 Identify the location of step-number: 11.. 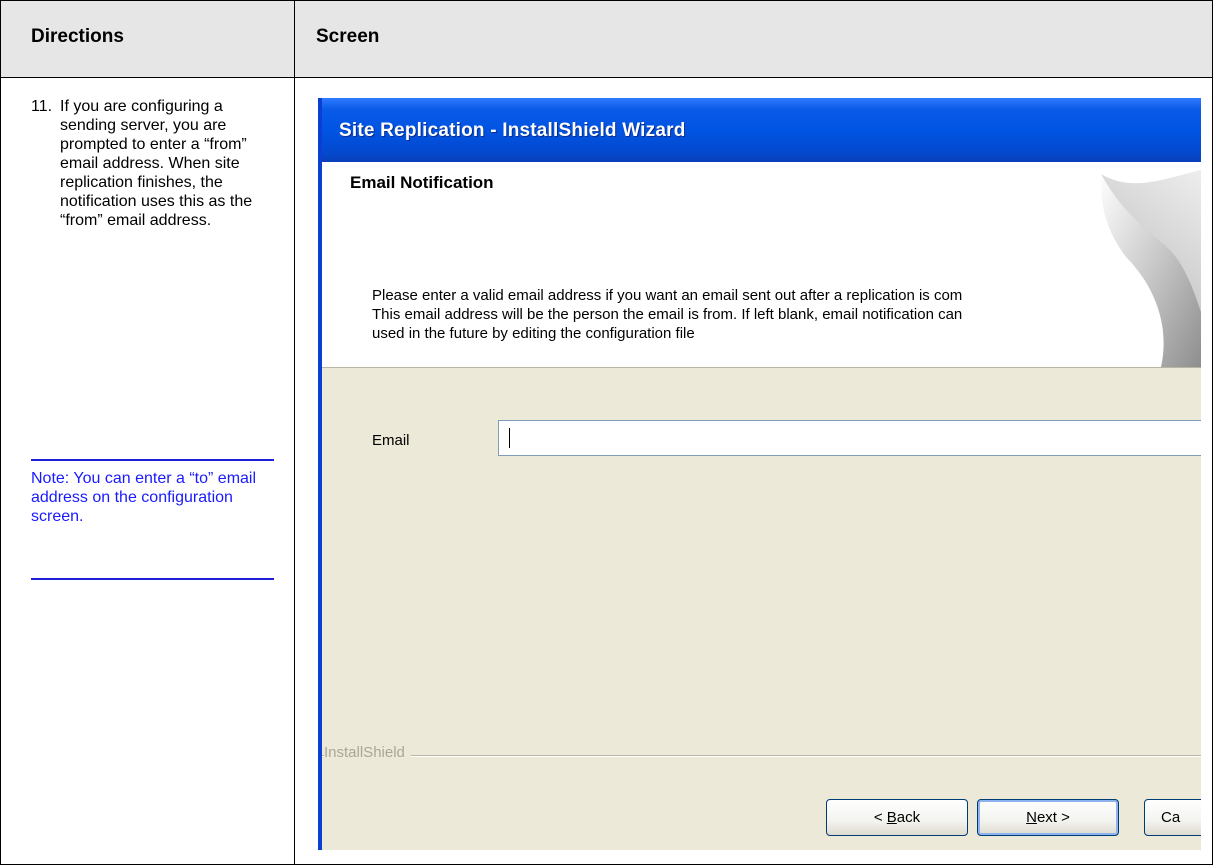
(42, 106).